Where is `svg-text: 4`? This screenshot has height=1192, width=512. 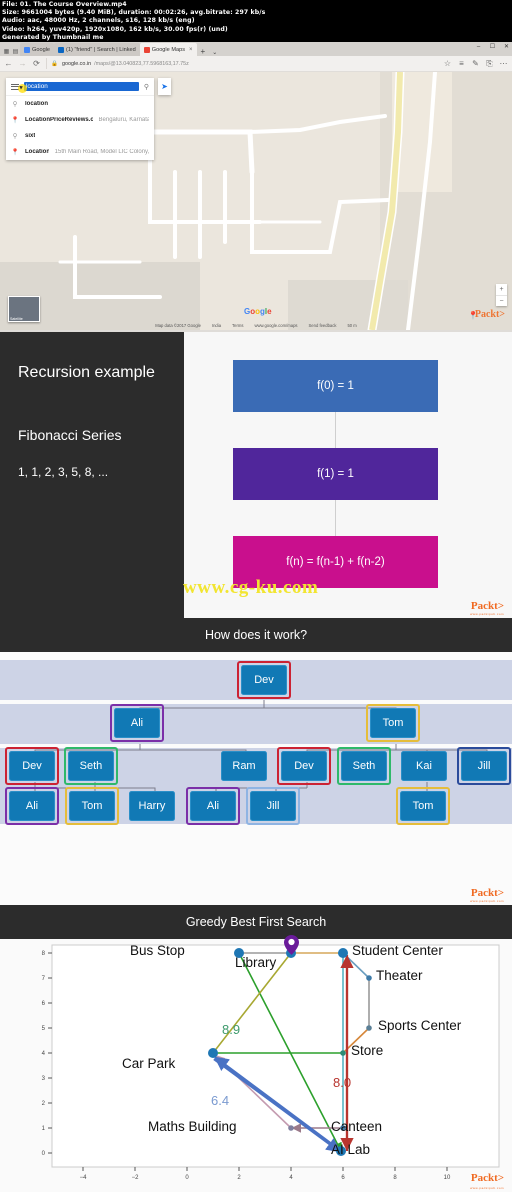
svg-text: 4 is located at coordinates (44, 1054).